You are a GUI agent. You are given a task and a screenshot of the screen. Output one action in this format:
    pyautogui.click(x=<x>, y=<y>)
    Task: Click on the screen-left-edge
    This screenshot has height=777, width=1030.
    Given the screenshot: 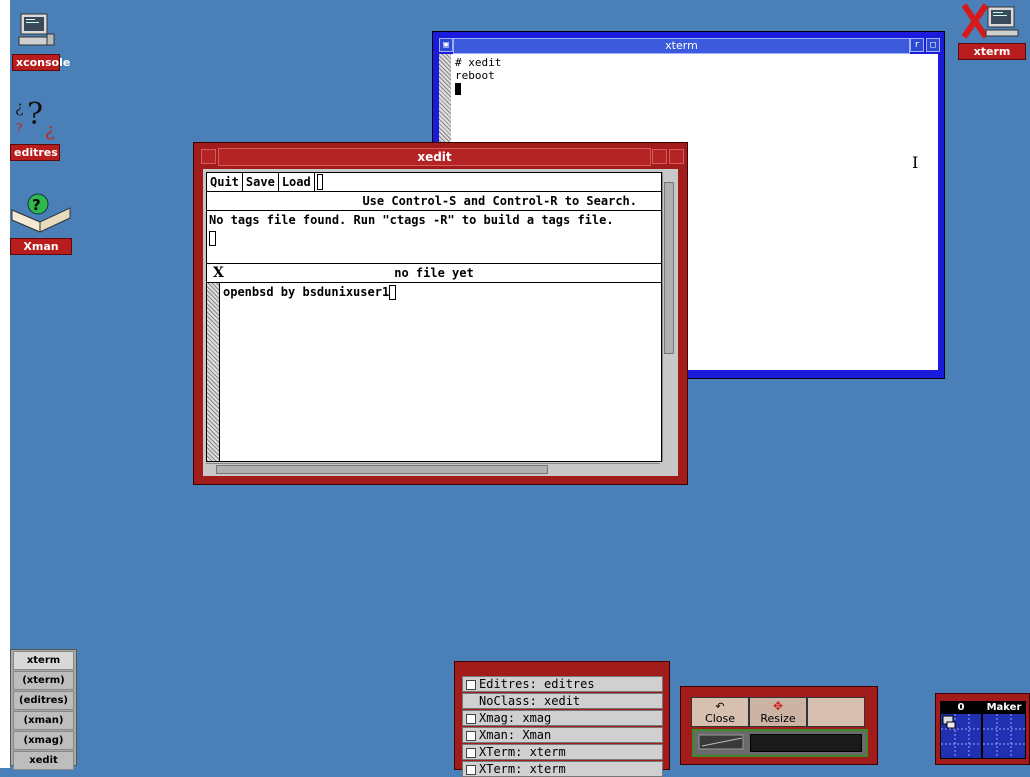 What is the action you would take?
    pyautogui.click(x=5, y=384)
    